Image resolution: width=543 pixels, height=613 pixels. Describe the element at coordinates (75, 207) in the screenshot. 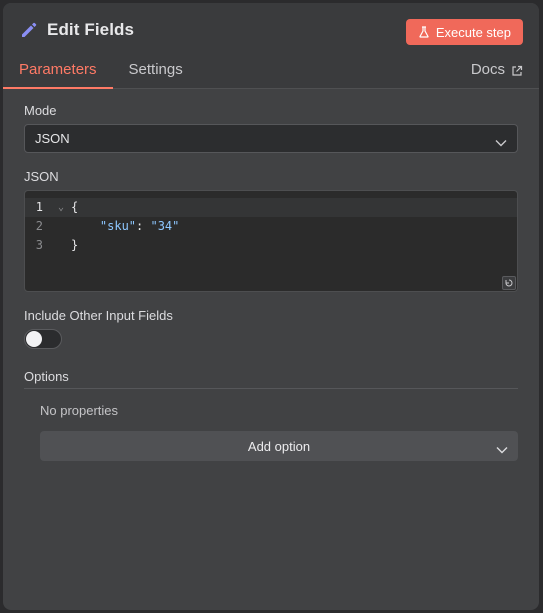

I see `code-text: {` at that location.